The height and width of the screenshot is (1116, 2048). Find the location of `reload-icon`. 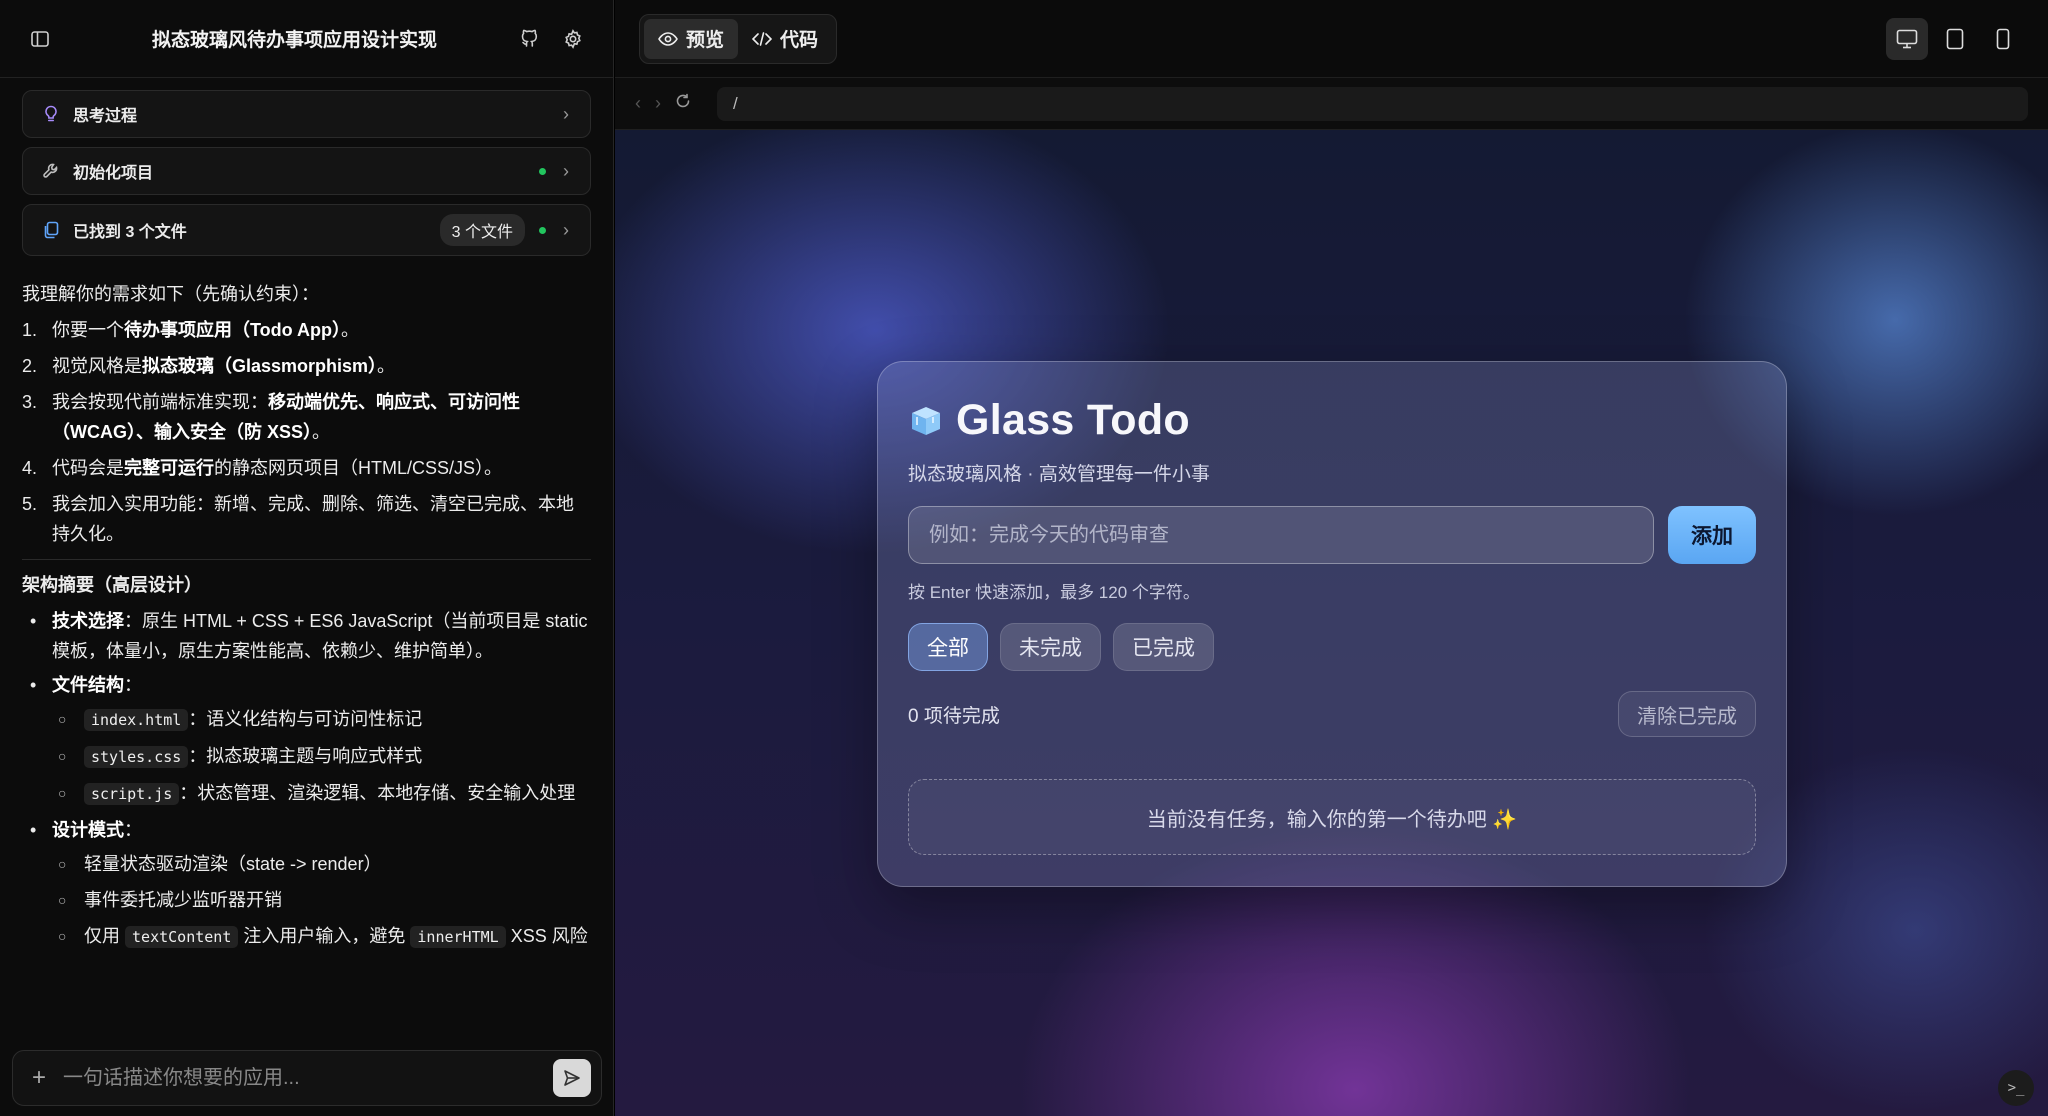

reload-icon is located at coordinates (683, 103).